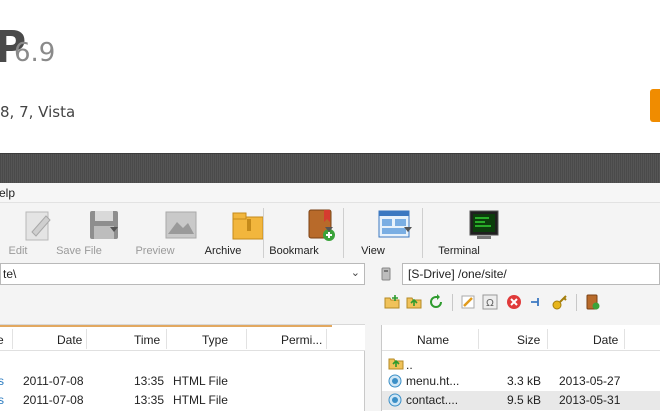 This screenshot has height=411, width=660. Describe the element at coordinates (166, 326) in the screenshot. I see `sort-indicator-bar` at that location.